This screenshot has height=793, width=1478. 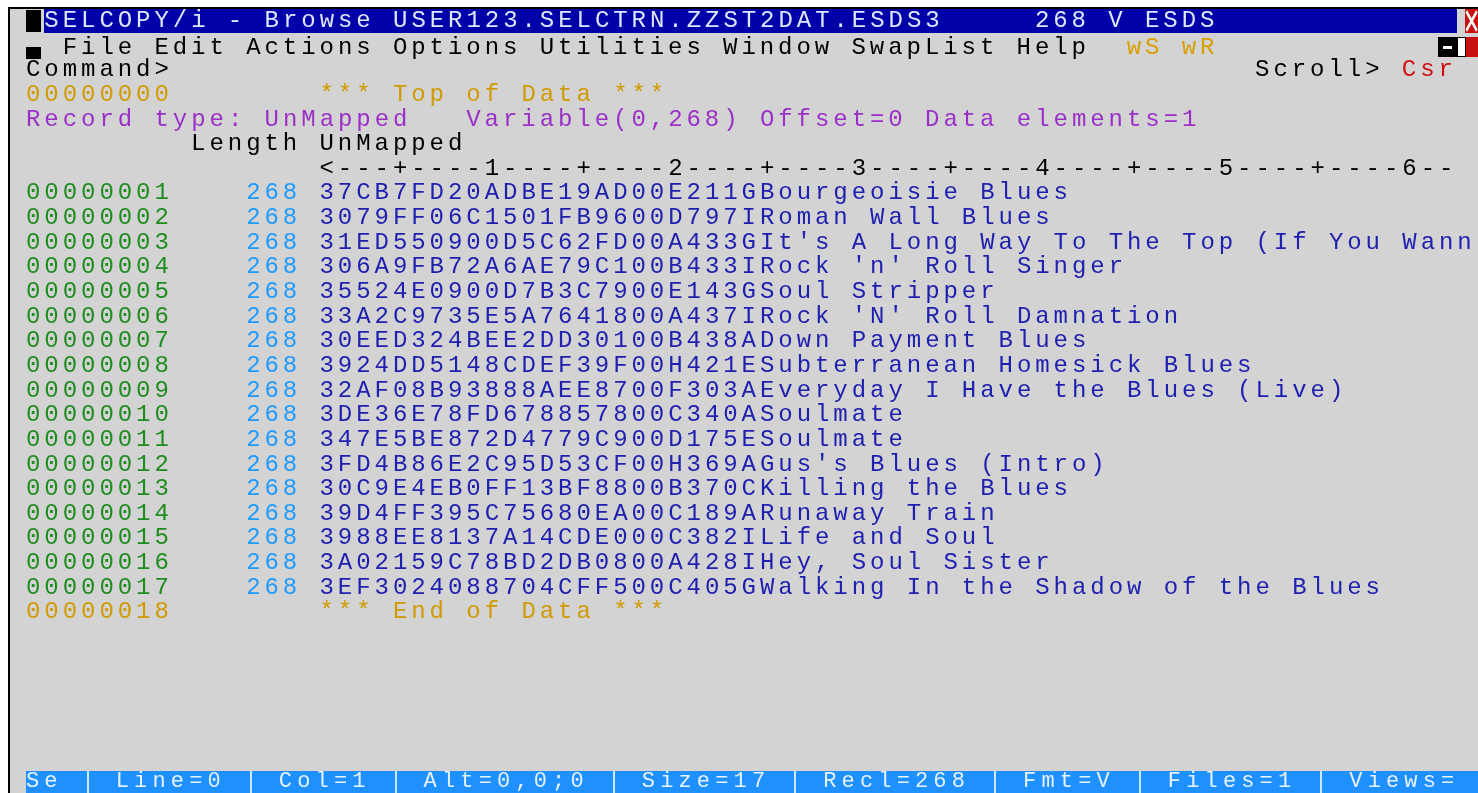 I want to click on record-data: 3EF3024088704CFF500C405GWalking In the Shadow of the Blues, so click(x=851, y=588).